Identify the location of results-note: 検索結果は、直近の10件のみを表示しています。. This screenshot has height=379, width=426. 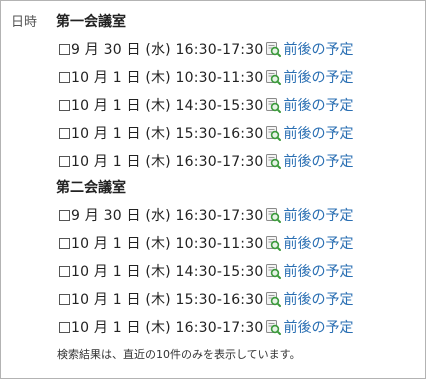
(179, 354).